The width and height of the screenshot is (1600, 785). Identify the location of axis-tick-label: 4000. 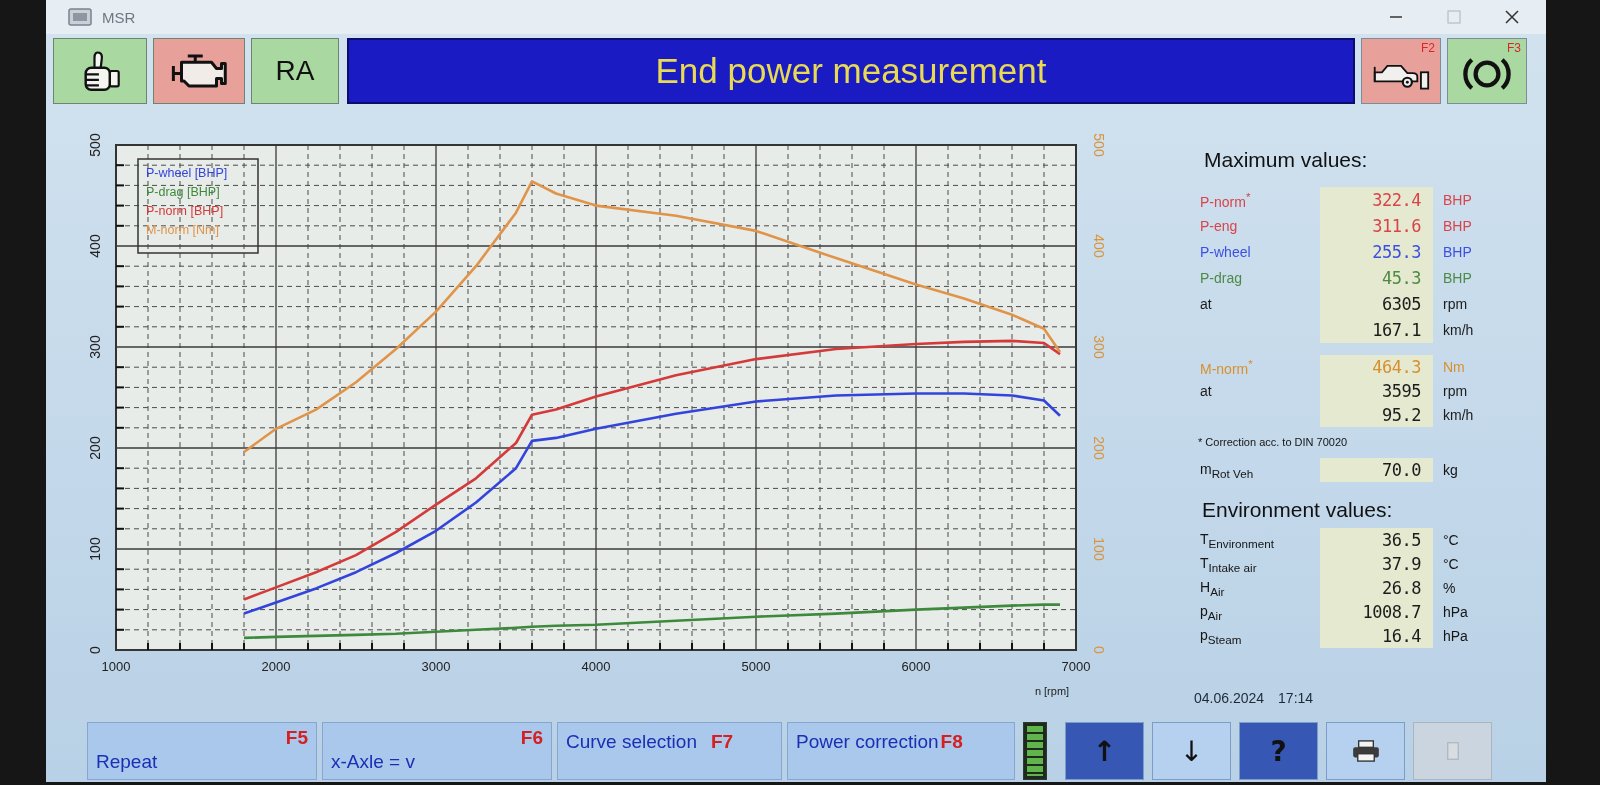
(596, 666).